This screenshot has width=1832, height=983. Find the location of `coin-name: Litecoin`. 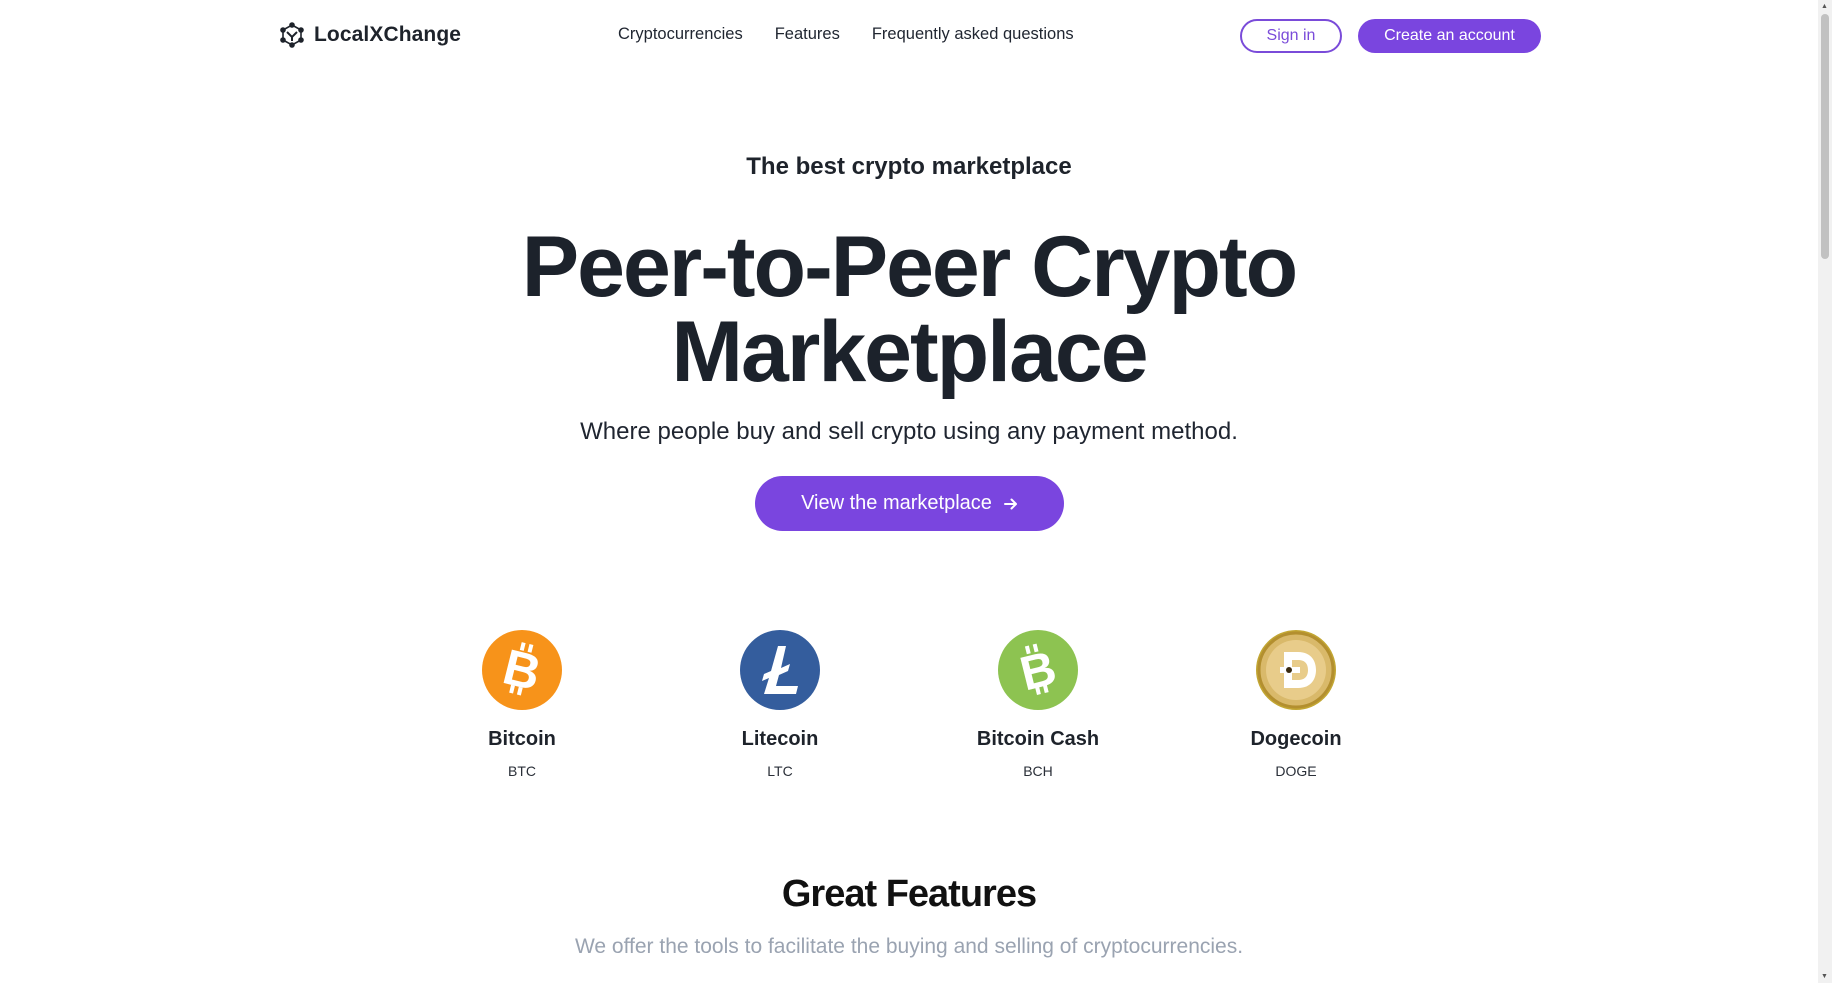

coin-name: Litecoin is located at coordinates (780, 739).